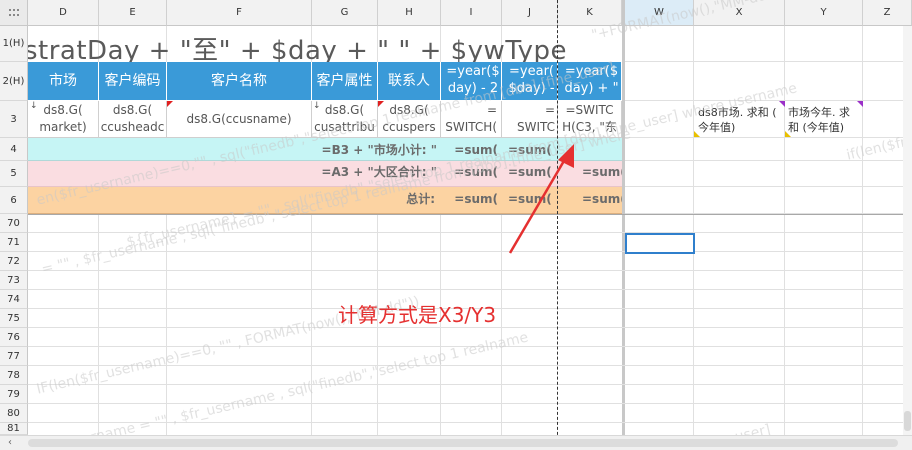 The width and height of the screenshot is (912, 450). What do you see at coordinates (345, 13) in the screenshot?
I see `column-header-g: G` at bounding box center [345, 13].